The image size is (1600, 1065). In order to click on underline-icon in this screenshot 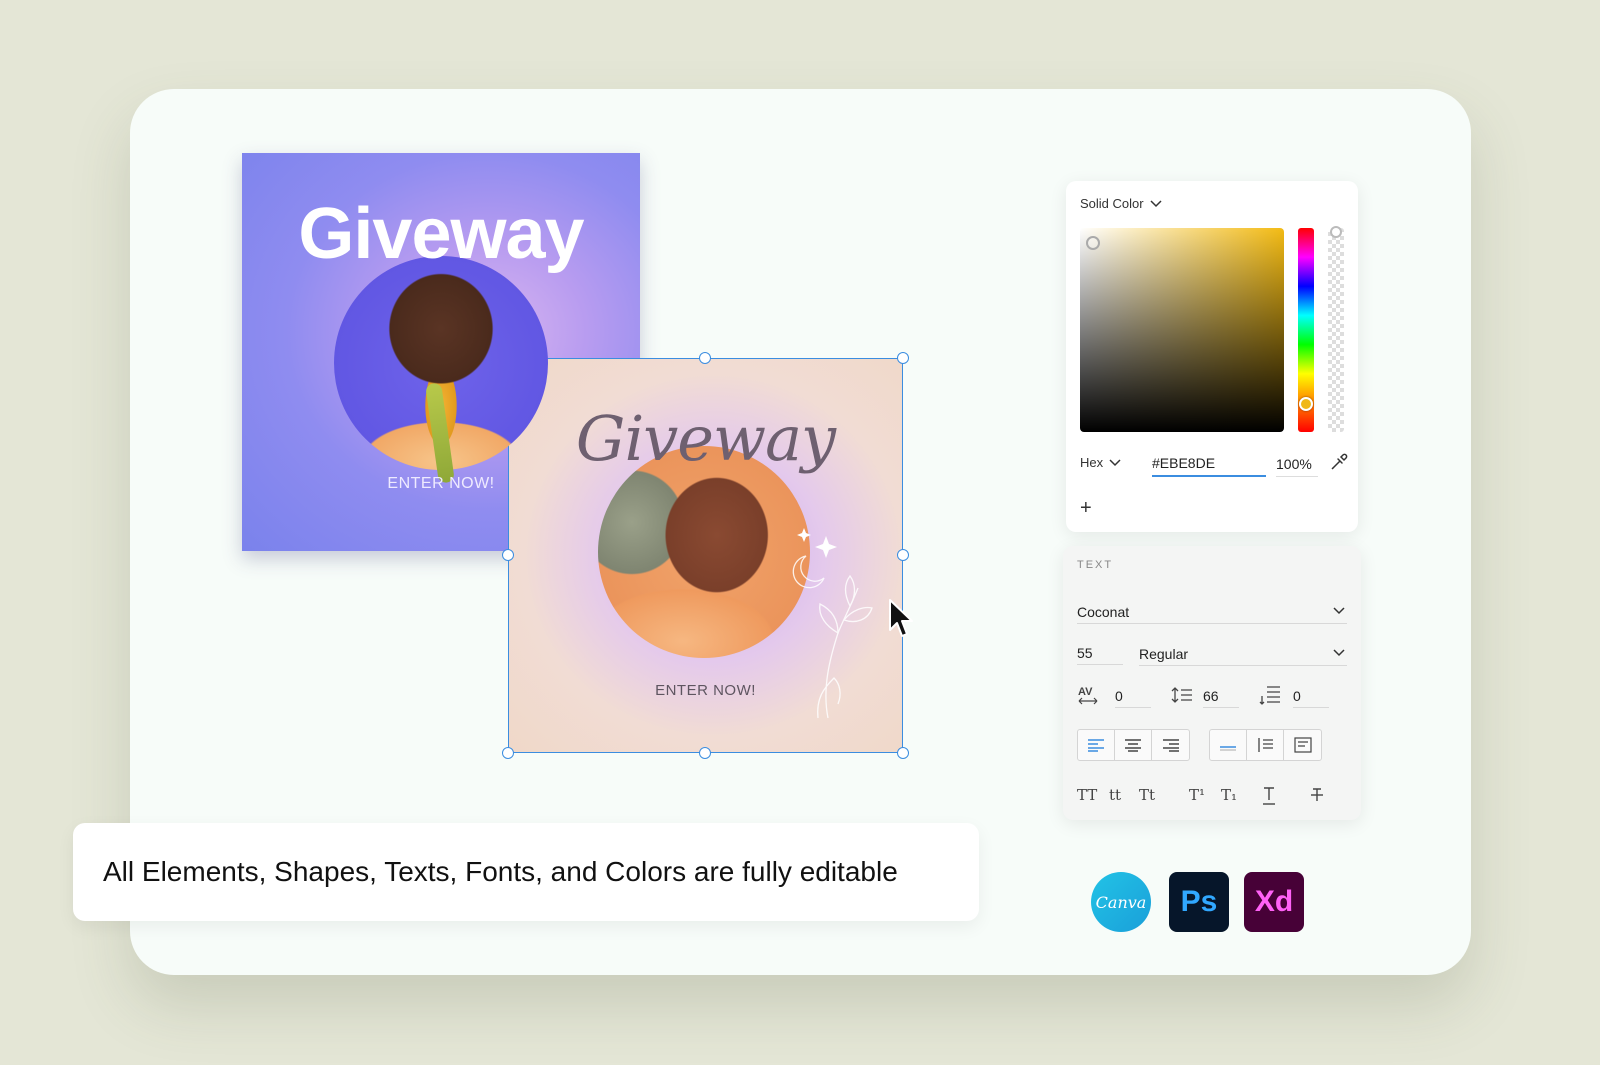, I will do `click(1269, 796)`.